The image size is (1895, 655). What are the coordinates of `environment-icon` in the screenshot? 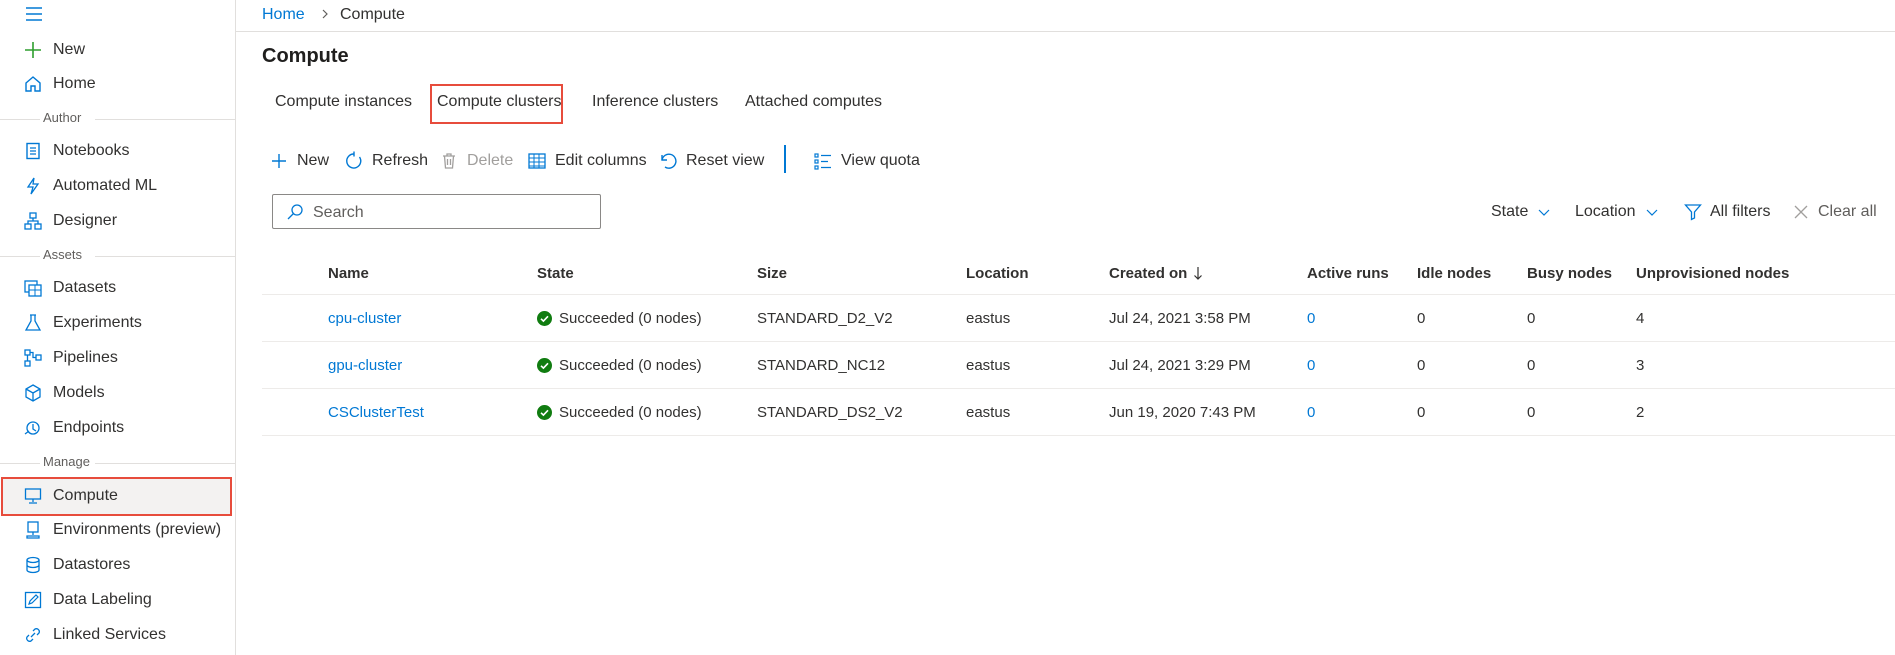 It's located at (33, 530).